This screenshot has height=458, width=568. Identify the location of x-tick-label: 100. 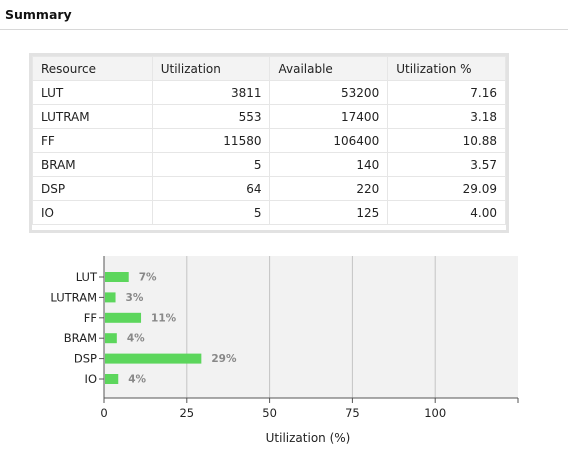
(435, 413).